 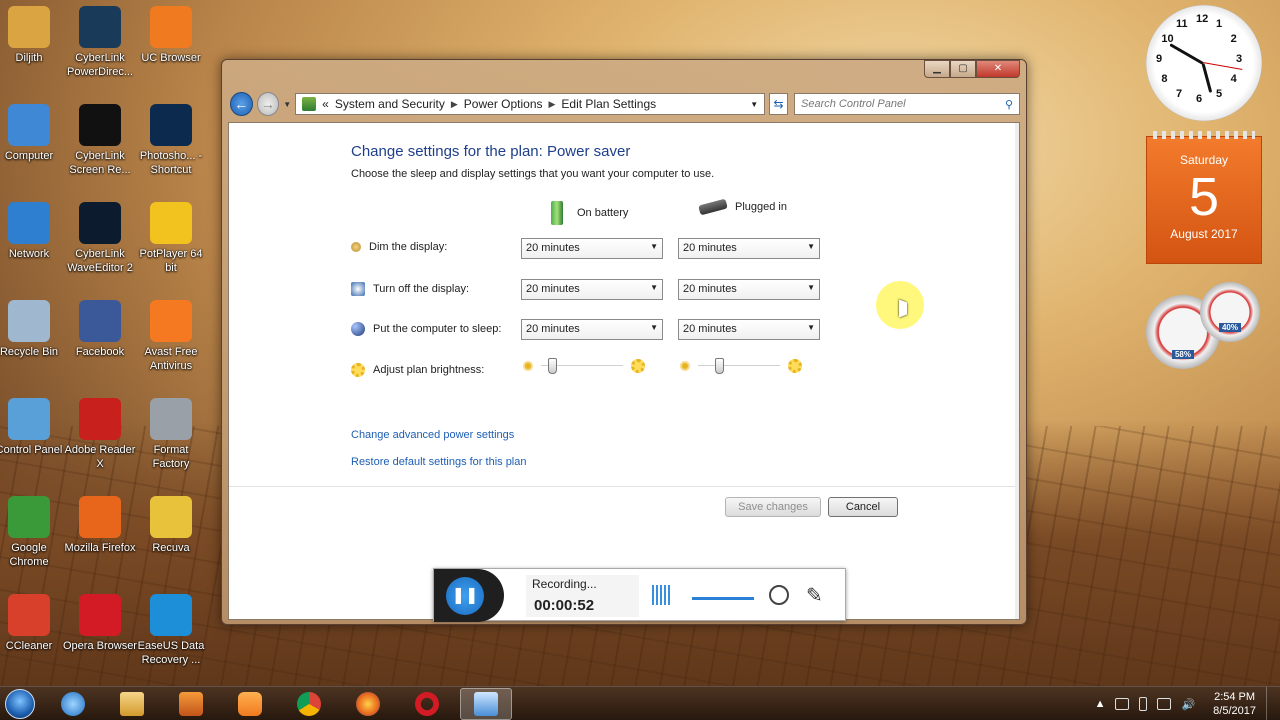 What do you see at coordinates (937, 69) in the screenshot?
I see `minimize-button: ▁` at bounding box center [937, 69].